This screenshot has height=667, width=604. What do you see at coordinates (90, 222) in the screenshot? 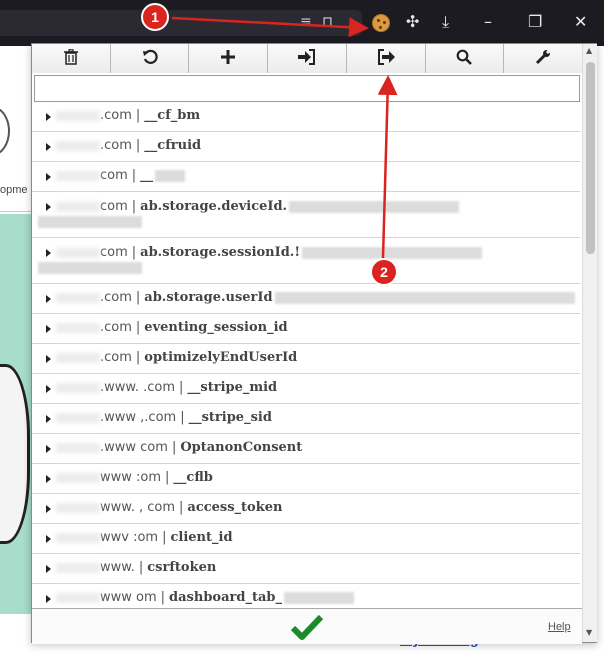
I see `redacted-value-continued` at bounding box center [90, 222].